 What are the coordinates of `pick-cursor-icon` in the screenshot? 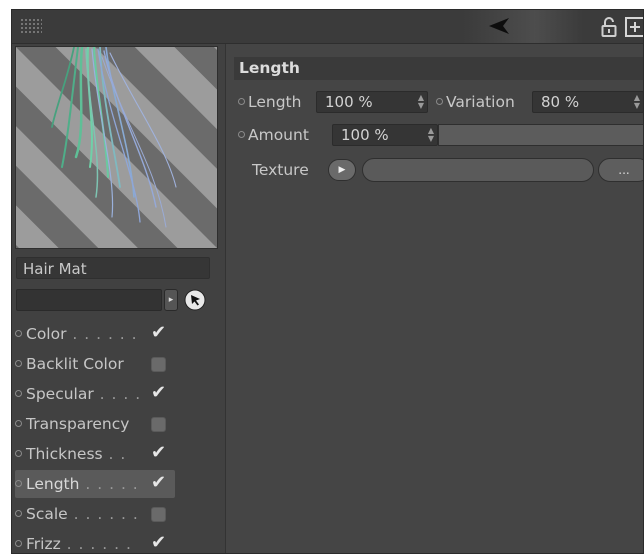 It's located at (195, 300).